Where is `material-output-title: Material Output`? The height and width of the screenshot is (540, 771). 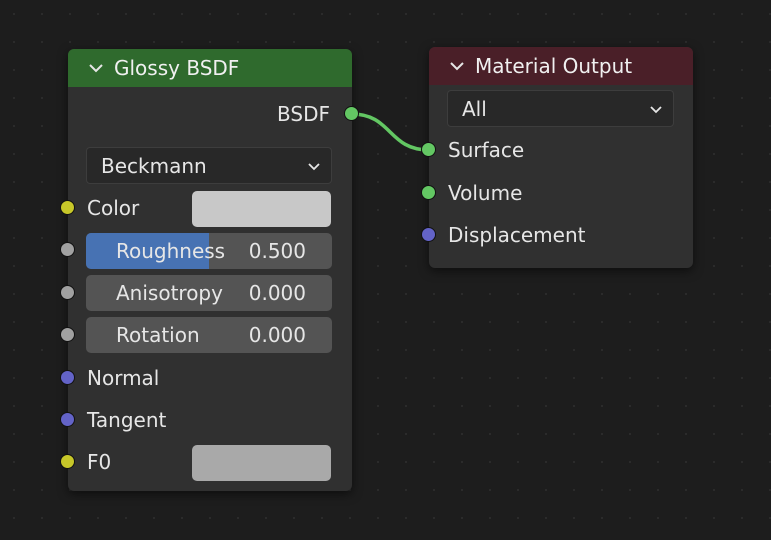 material-output-title: Material Output is located at coordinates (554, 66).